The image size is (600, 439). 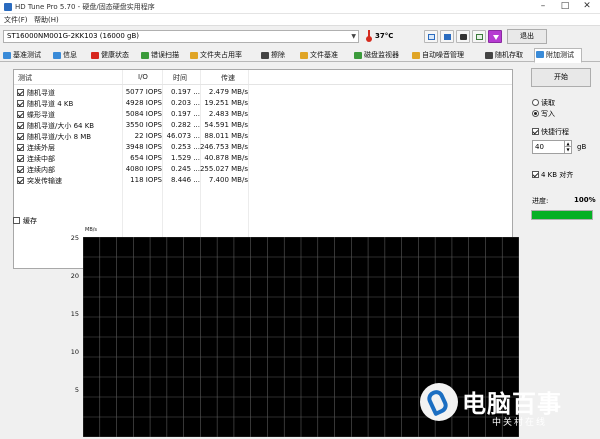 I want to click on test-rate: 40.878 MB/s, so click(x=226, y=158).